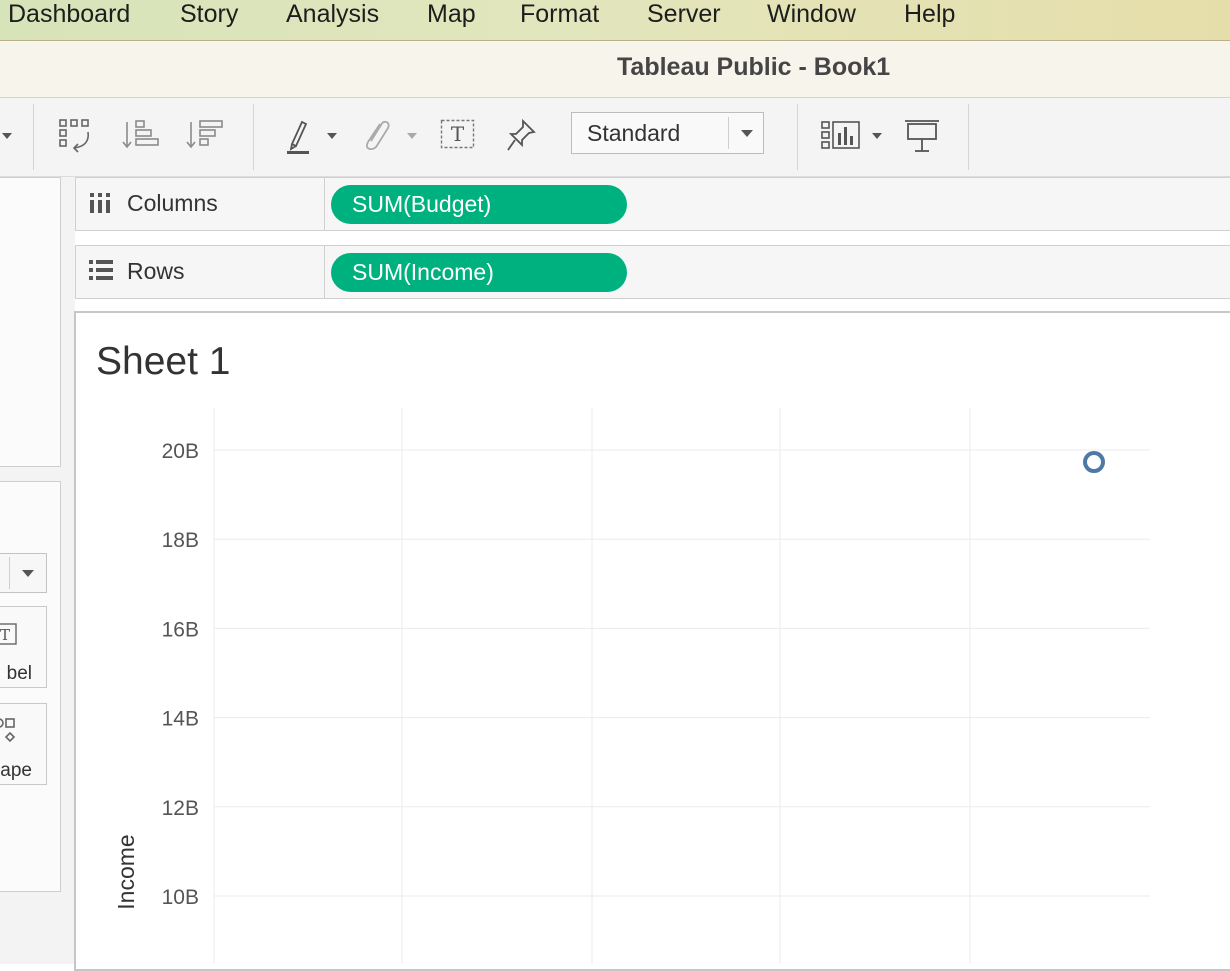 The width and height of the screenshot is (1230, 971). I want to click on y-tick-label: 16B, so click(180, 629).